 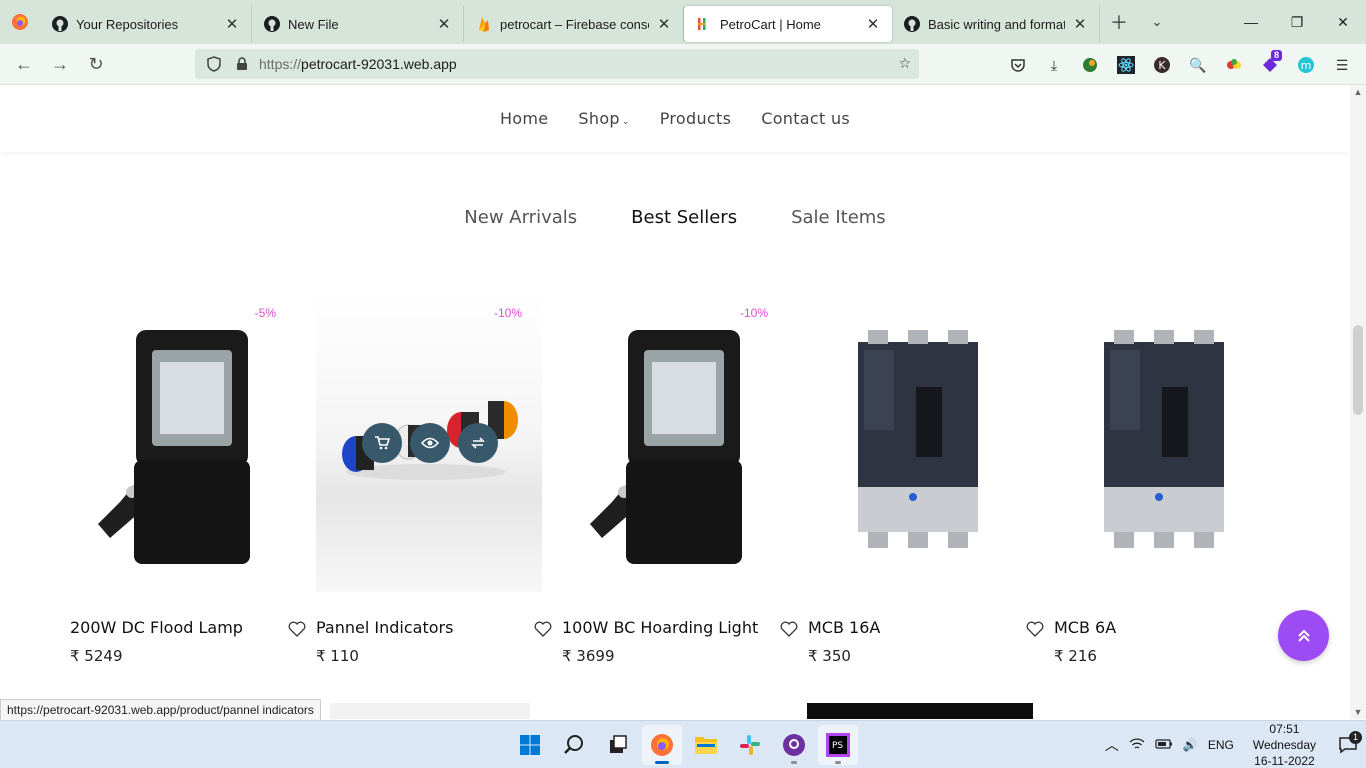 What do you see at coordinates (838, 745) in the screenshot?
I see `taskbar-phpstorm: PS` at bounding box center [838, 745].